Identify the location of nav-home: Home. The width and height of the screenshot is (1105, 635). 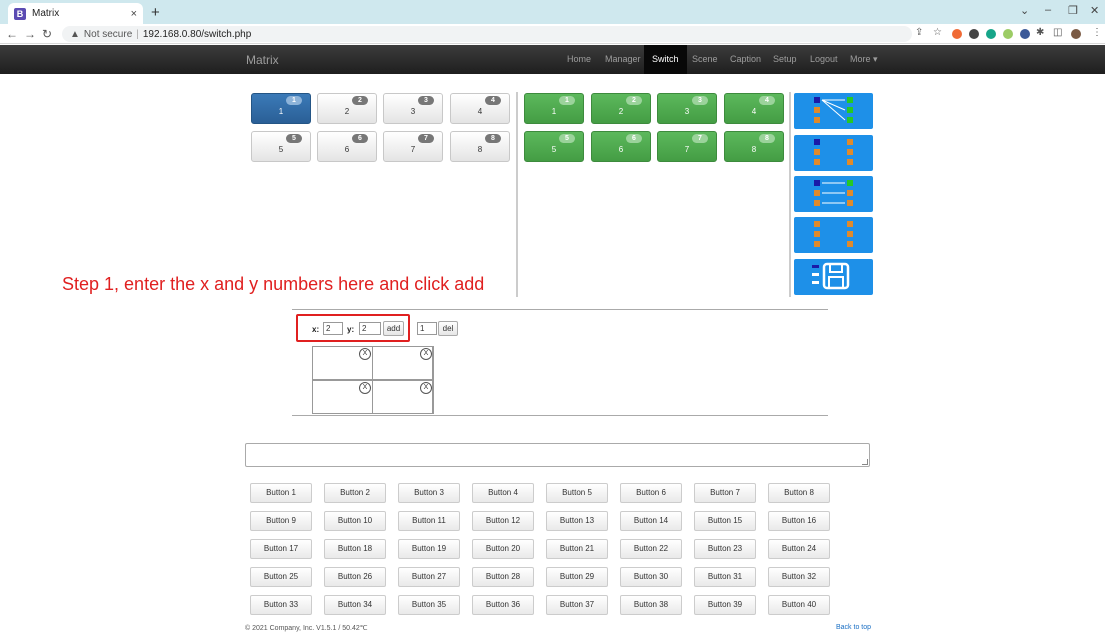
(579, 59).